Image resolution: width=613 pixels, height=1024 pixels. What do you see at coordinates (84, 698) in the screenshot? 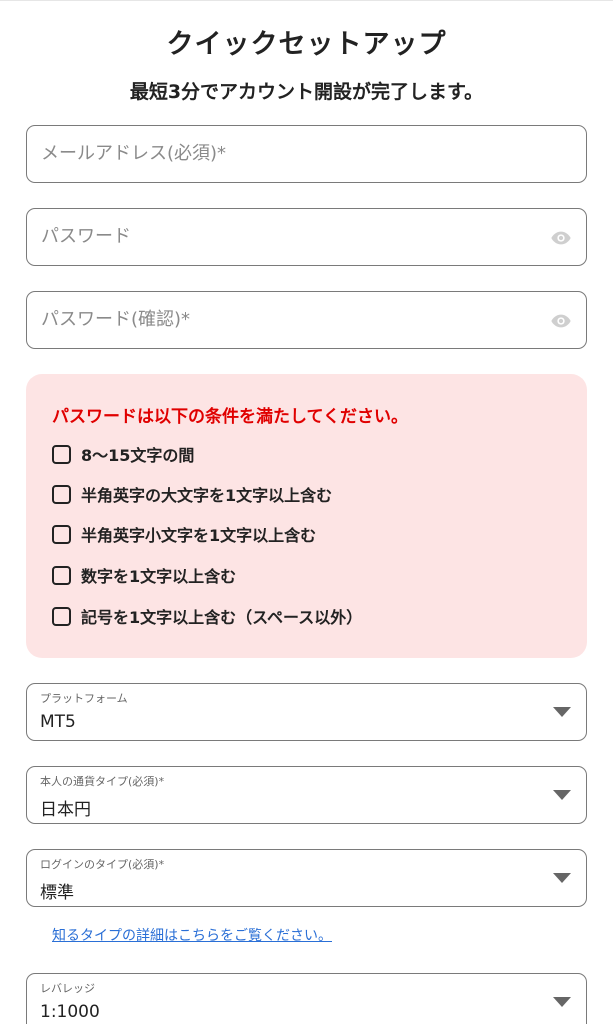
I see `platform-select-label: プラットフォーム` at bounding box center [84, 698].